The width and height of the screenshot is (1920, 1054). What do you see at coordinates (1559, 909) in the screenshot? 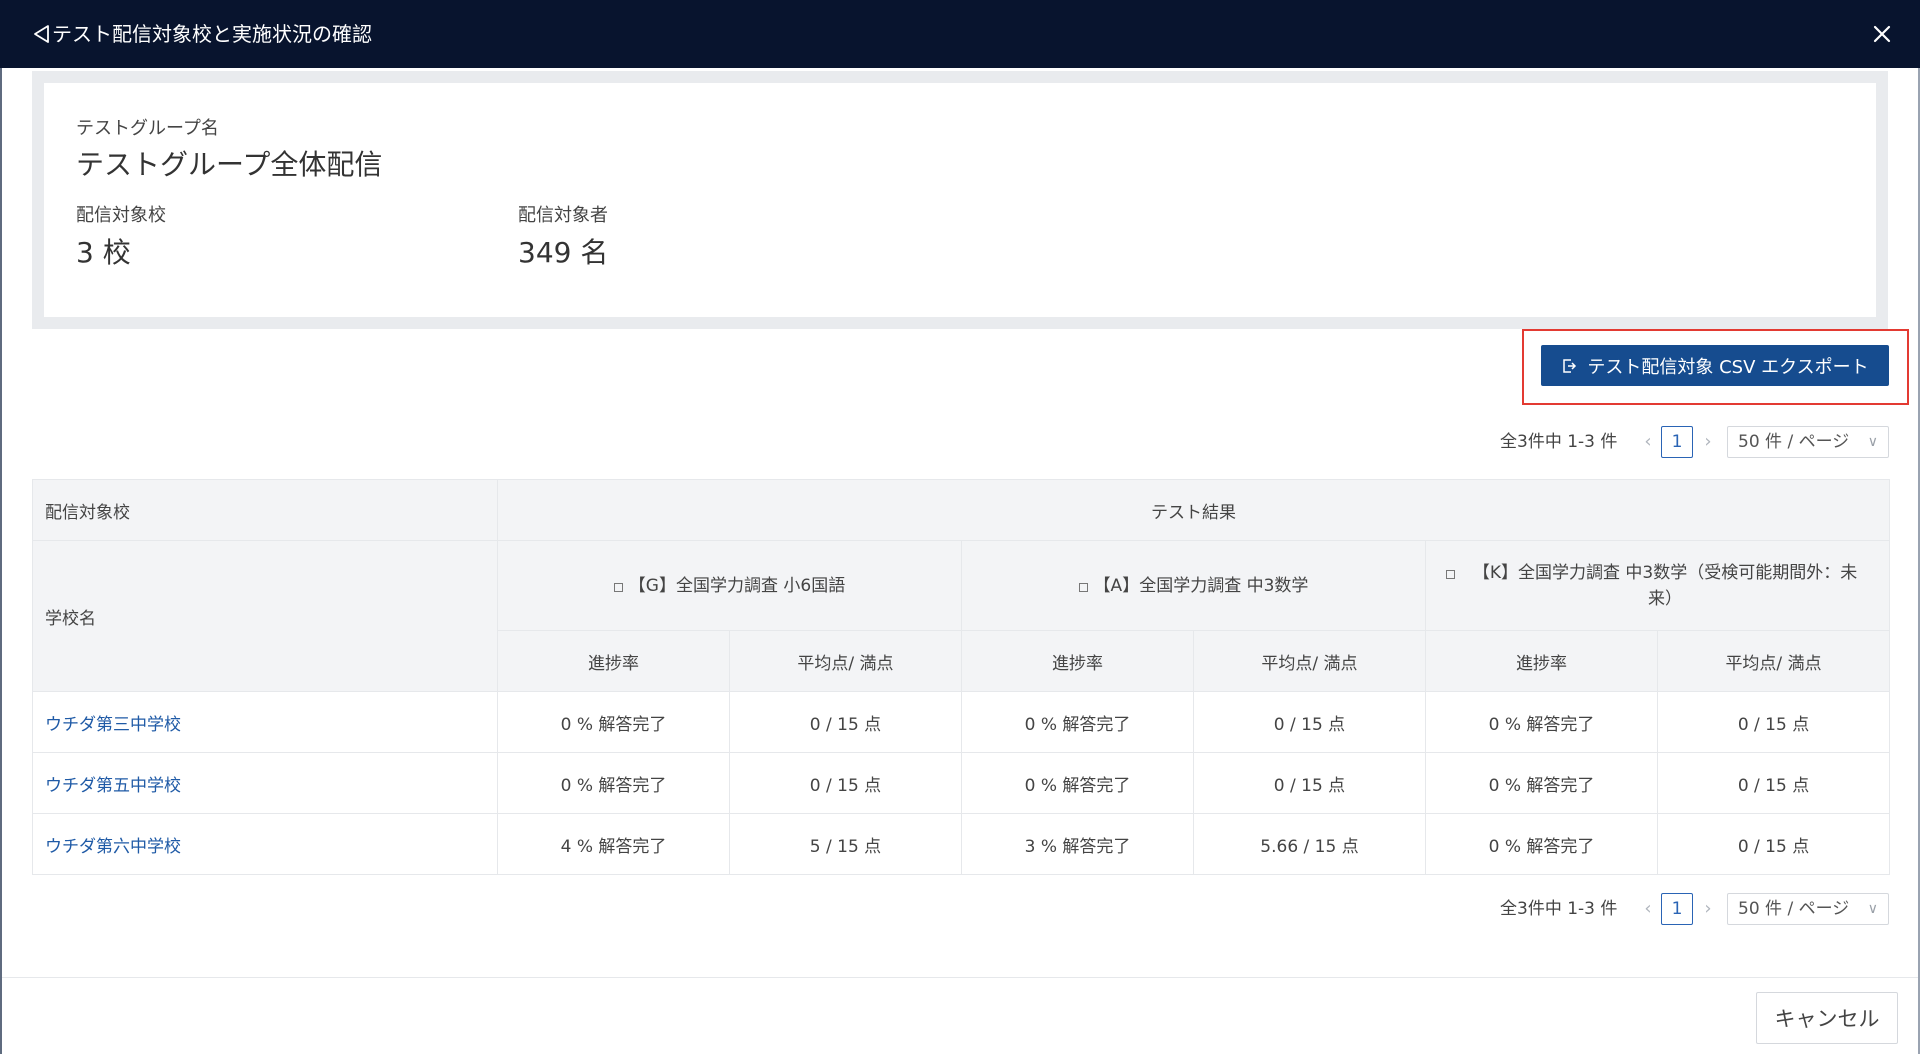
I see `pagination-summary-bottom: 全3件中 1-3 件` at bounding box center [1559, 909].